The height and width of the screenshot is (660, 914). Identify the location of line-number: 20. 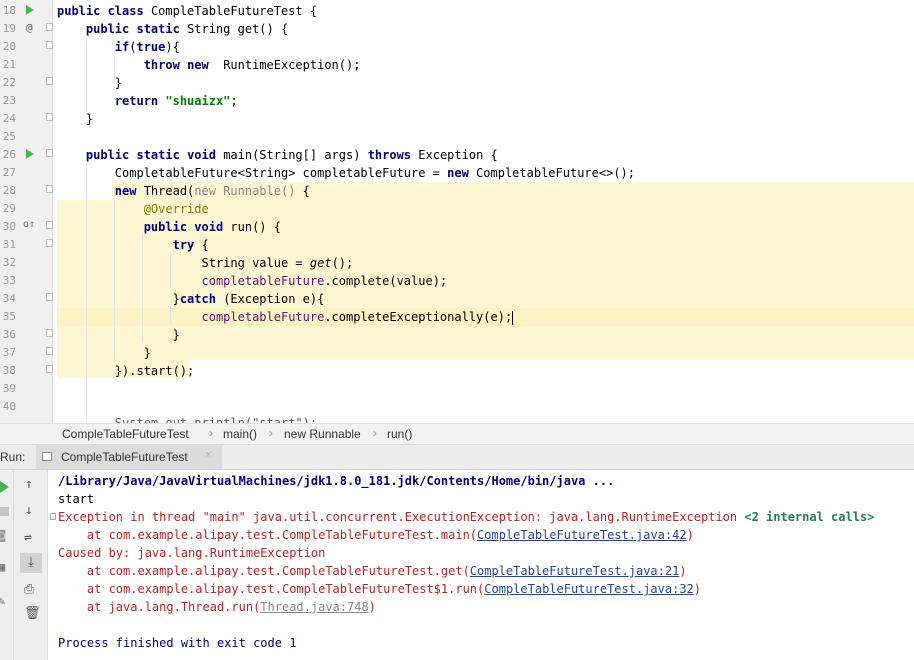
(8, 47).